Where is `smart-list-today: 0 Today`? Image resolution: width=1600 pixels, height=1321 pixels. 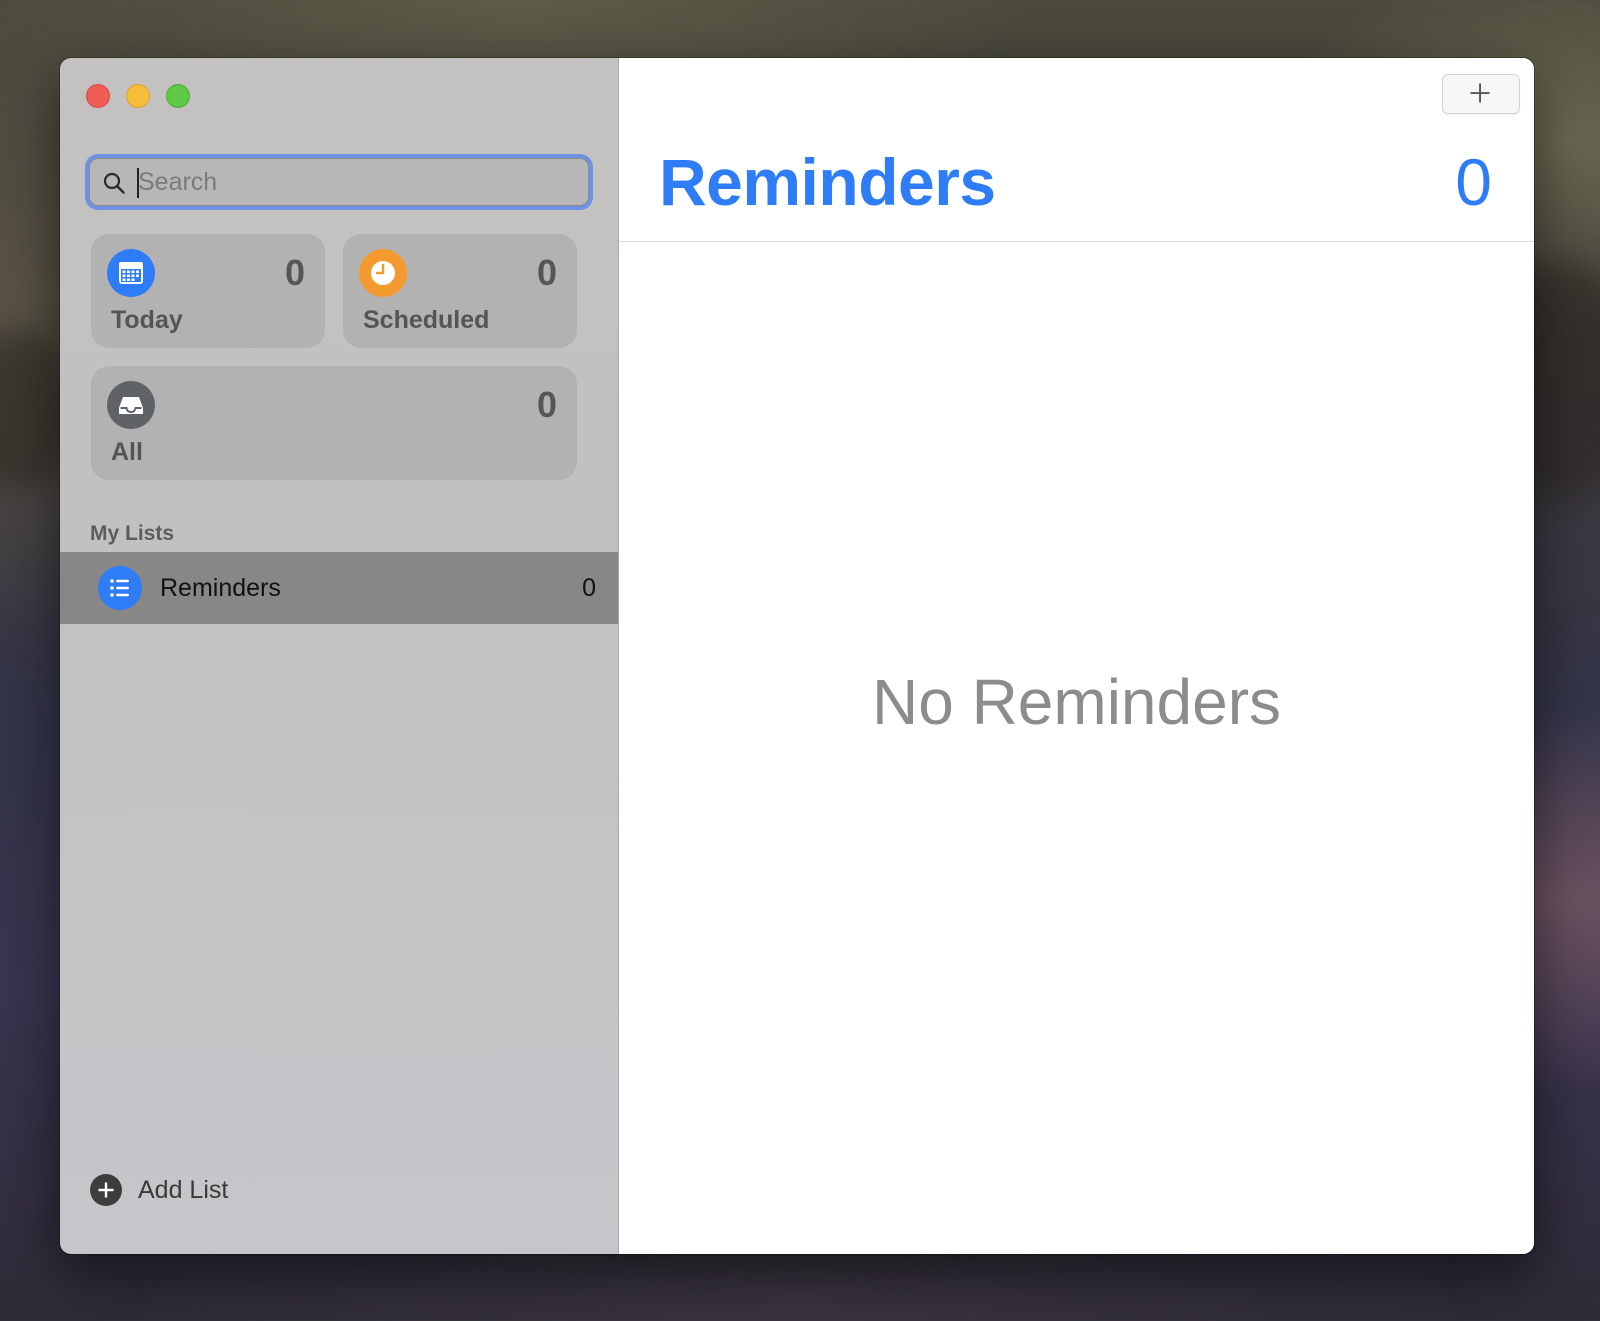
smart-list-today: 0 Today is located at coordinates (208, 291).